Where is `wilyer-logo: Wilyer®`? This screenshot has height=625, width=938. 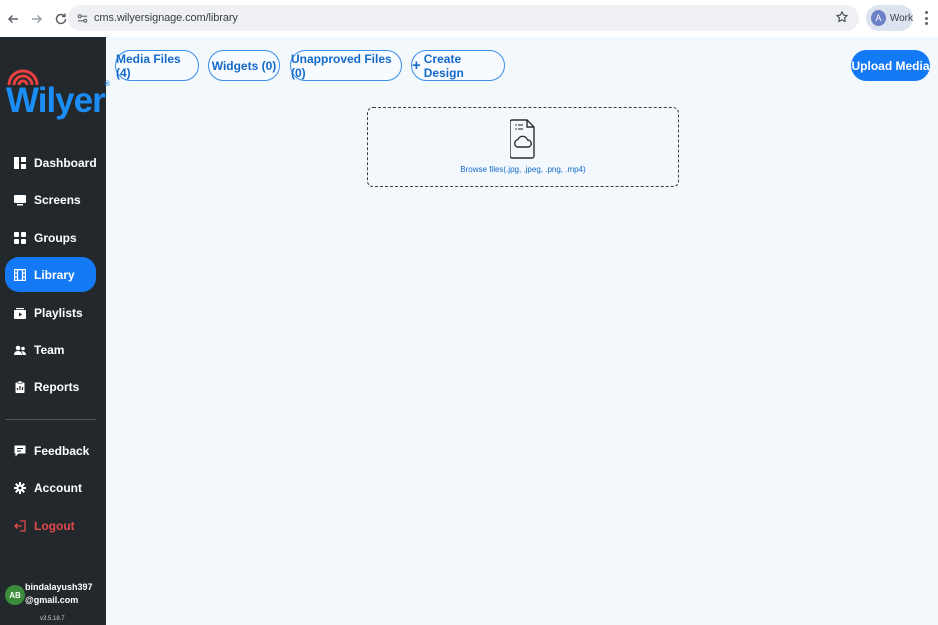 wilyer-logo: Wilyer® is located at coordinates (58, 94).